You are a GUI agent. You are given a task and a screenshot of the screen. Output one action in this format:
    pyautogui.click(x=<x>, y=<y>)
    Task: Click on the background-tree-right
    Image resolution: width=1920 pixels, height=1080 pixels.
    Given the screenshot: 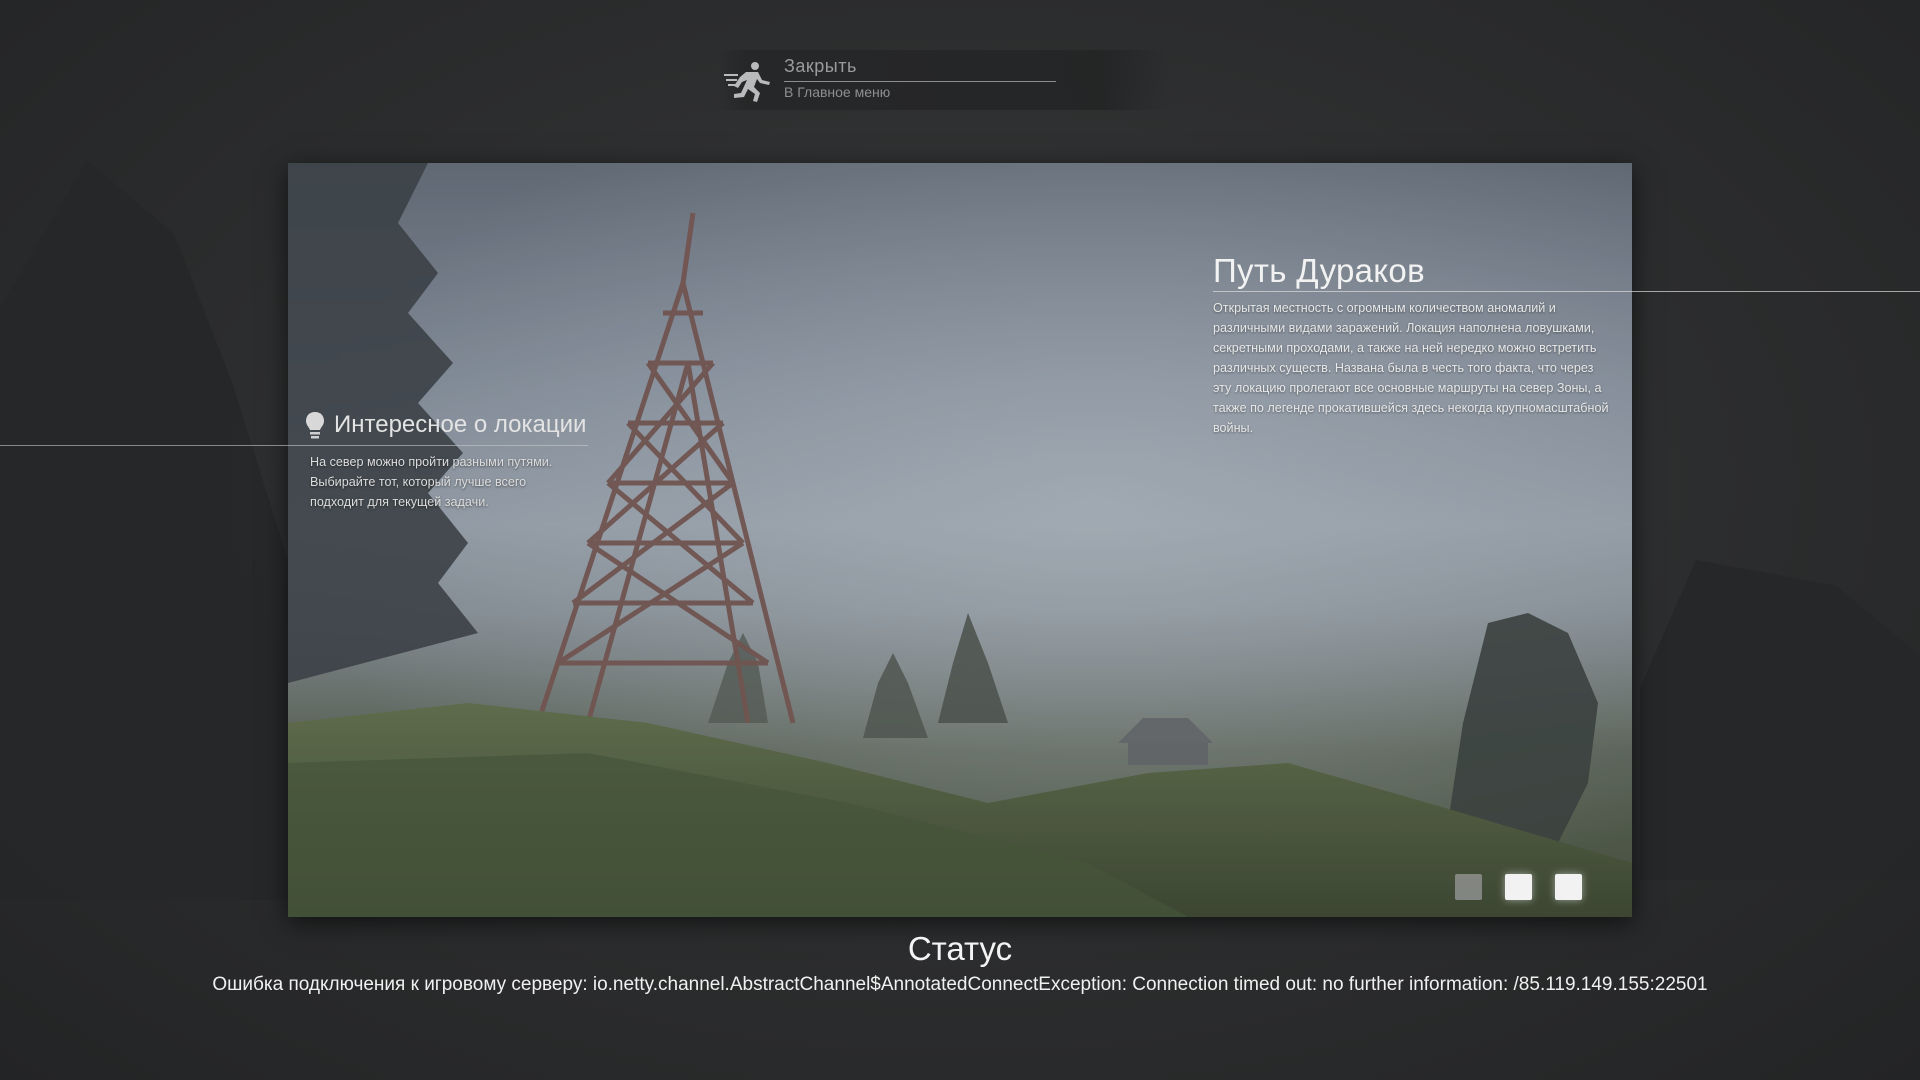 What is the action you would take?
    pyautogui.click(x=1780, y=720)
    